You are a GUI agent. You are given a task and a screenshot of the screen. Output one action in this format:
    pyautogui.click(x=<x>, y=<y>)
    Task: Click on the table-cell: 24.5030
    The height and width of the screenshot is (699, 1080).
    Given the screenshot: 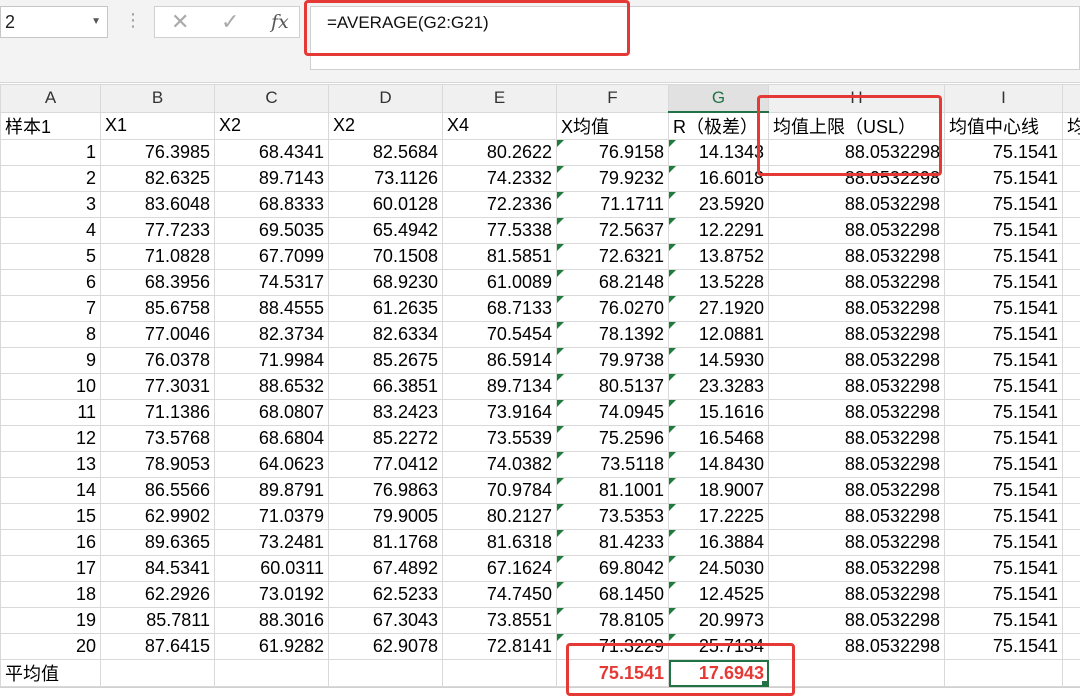 What is the action you would take?
    pyautogui.click(x=719, y=569)
    